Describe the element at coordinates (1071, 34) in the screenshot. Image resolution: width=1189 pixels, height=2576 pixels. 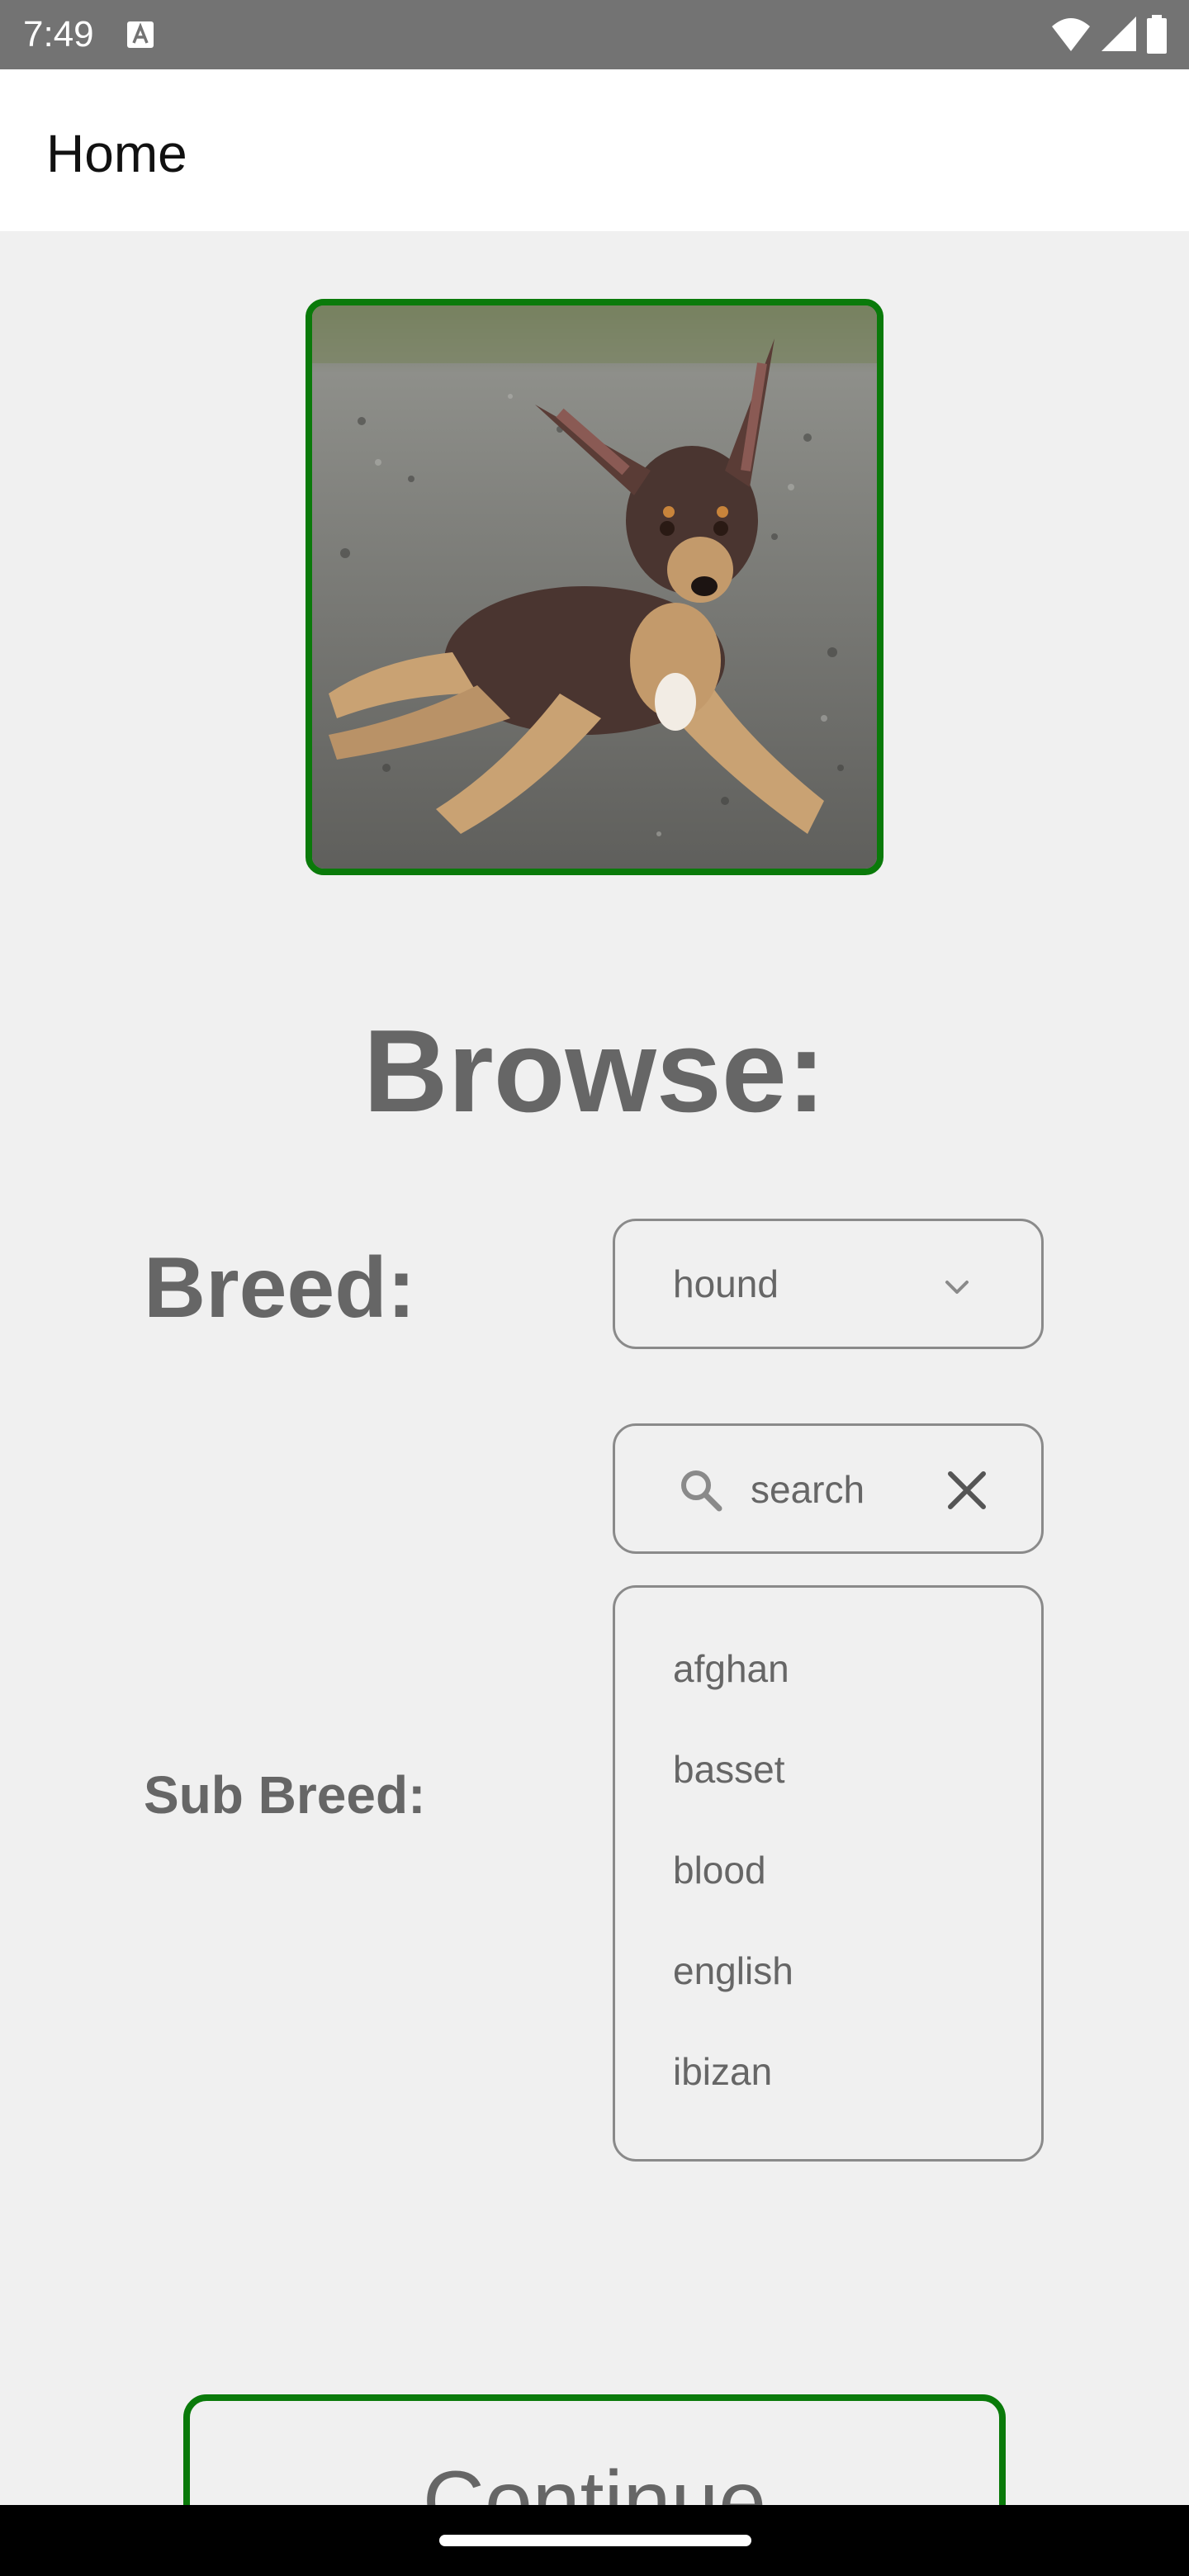
I see `wifi-icon` at that location.